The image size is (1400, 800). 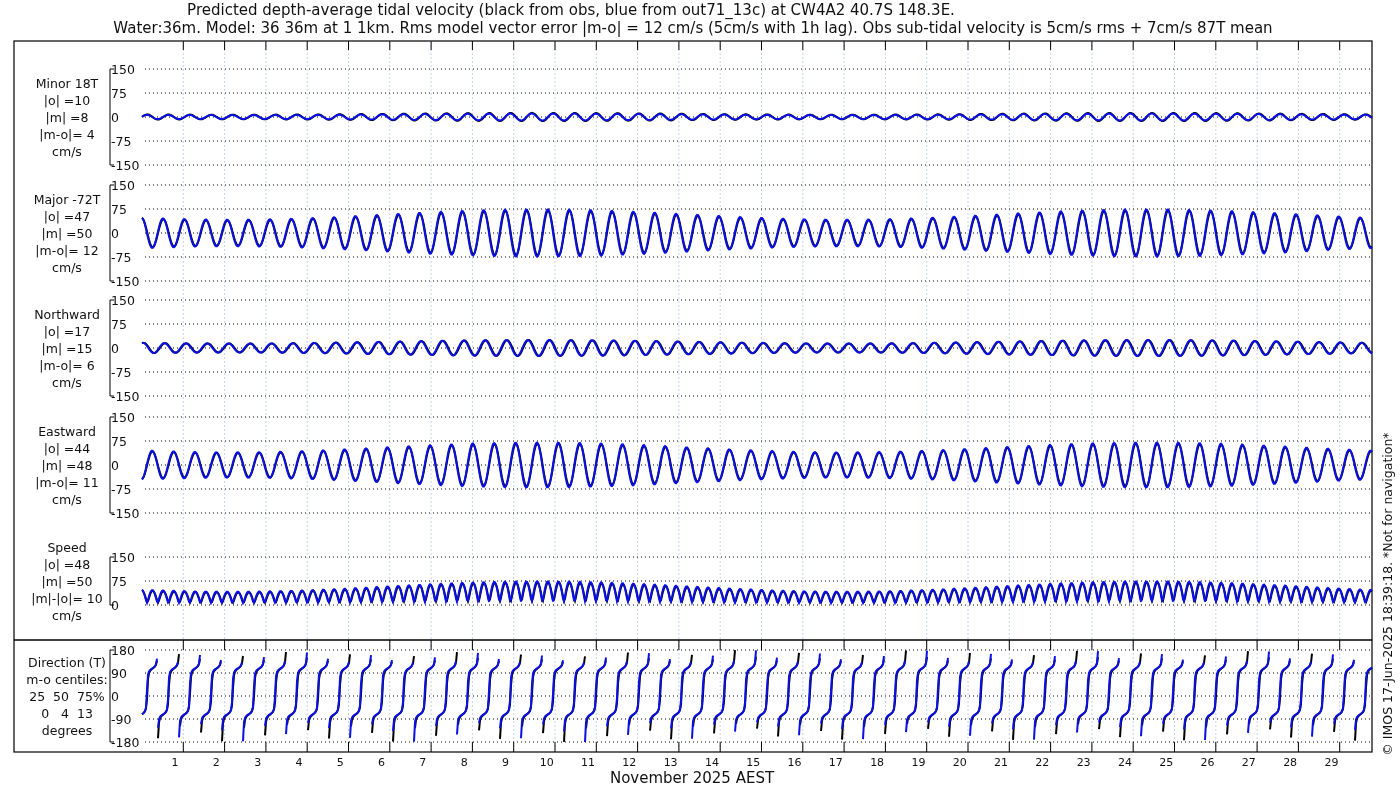 What do you see at coordinates (67, 662) in the screenshot?
I see `panel-label: Direction (T)` at bounding box center [67, 662].